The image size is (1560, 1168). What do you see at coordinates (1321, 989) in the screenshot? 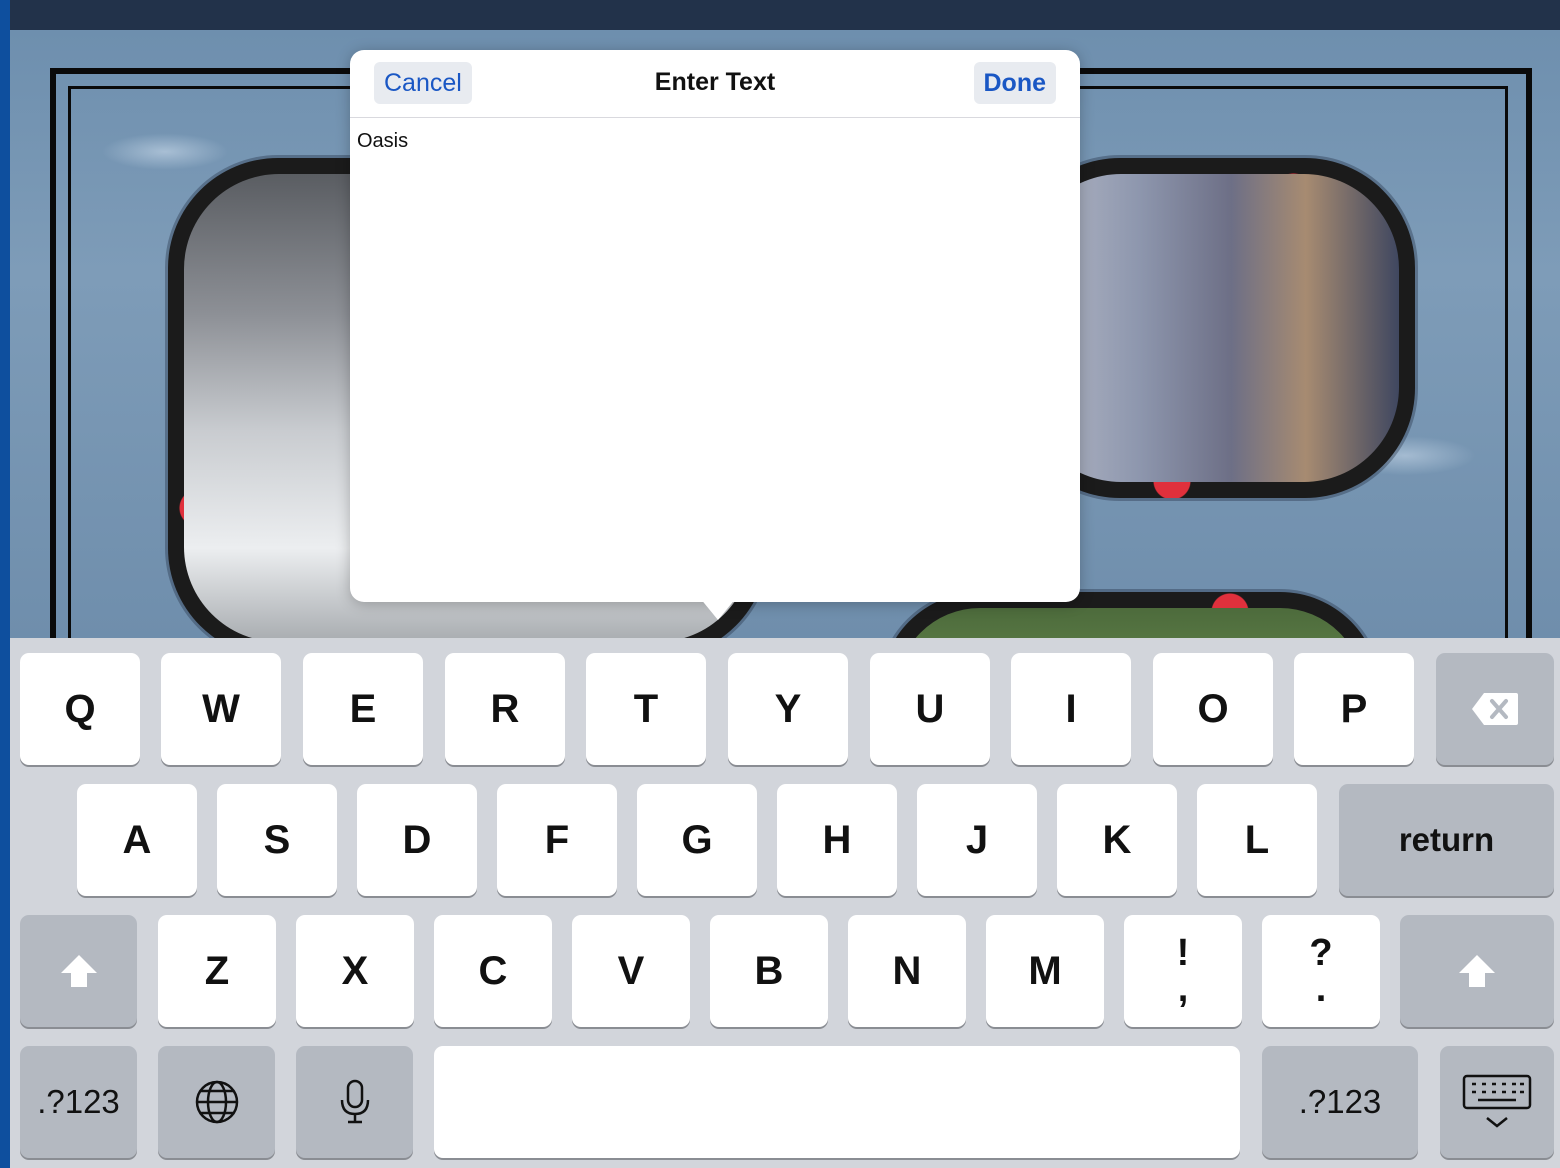
I see `key-period-label: .` at bounding box center [1321, 989].